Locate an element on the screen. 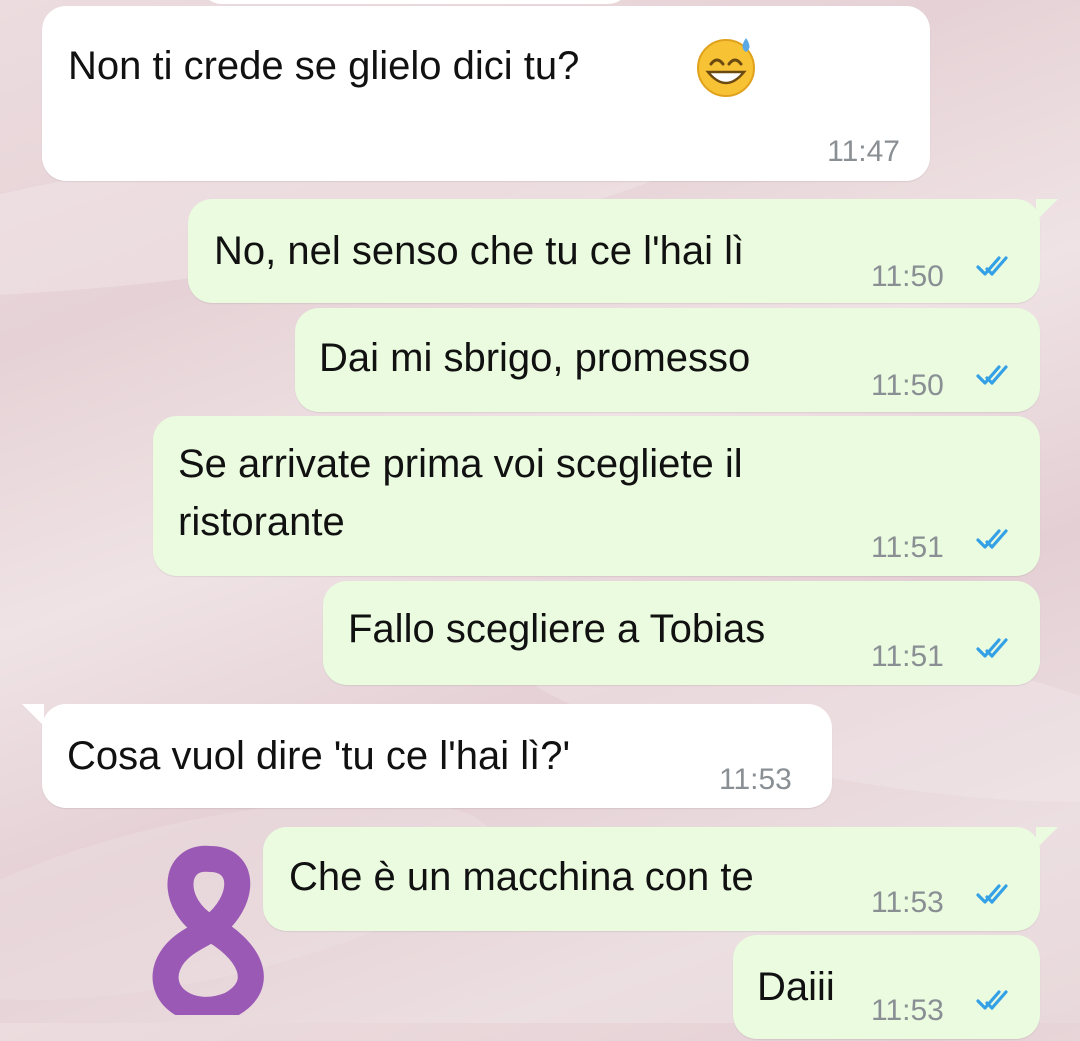 The height and width of the screenshot is (1041, 1080). message-outgoing: No, nel senso che tu ce l'hai lì 11:50 is located at coordinates (614, 251).